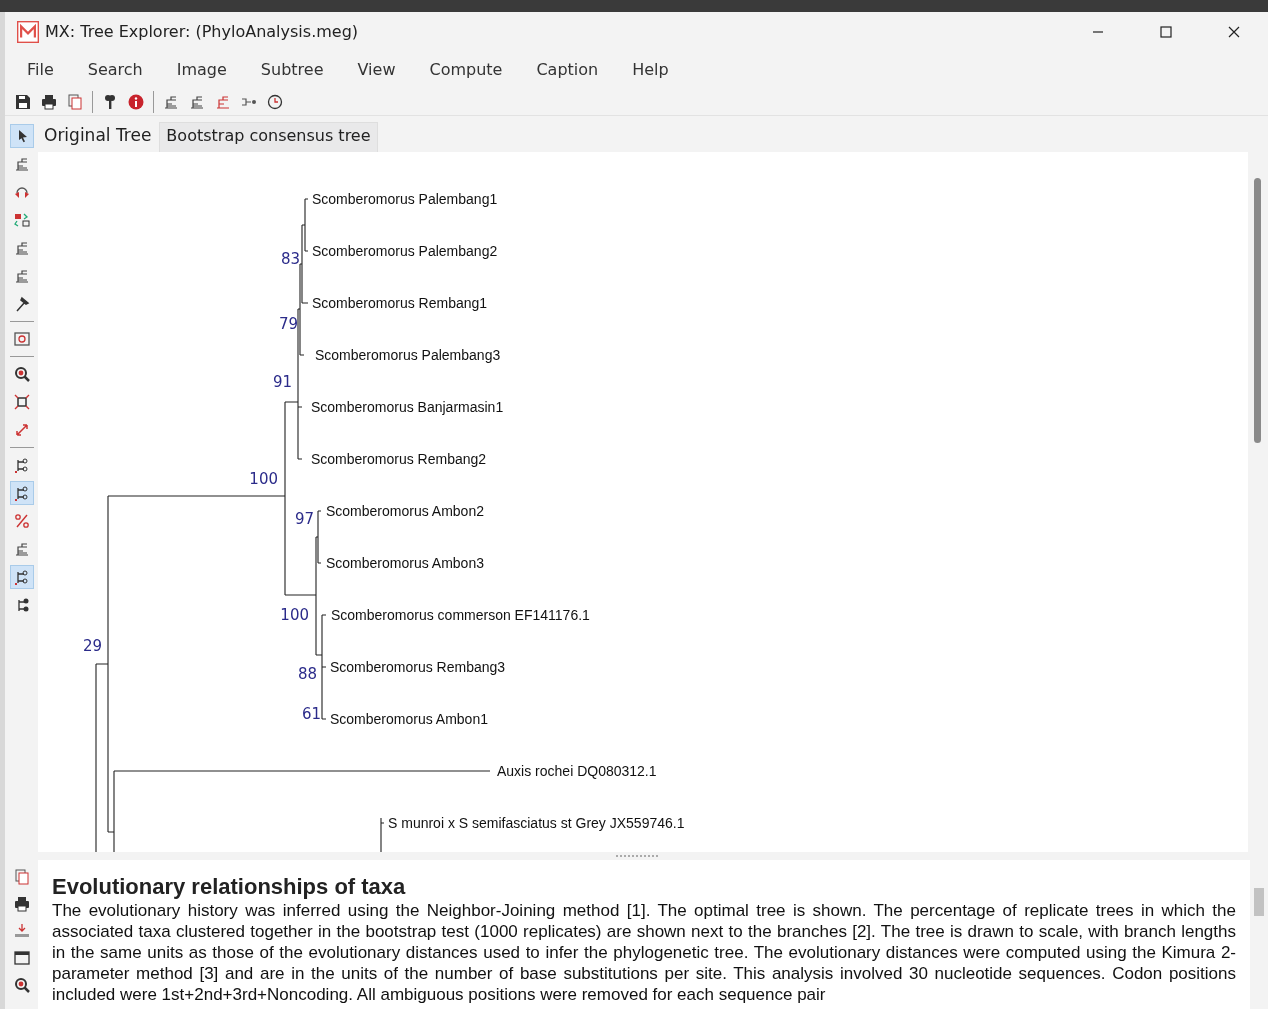 This screenshot has width=1268, height=1009. I want to click on magnifier-icon, so click(21, 339).